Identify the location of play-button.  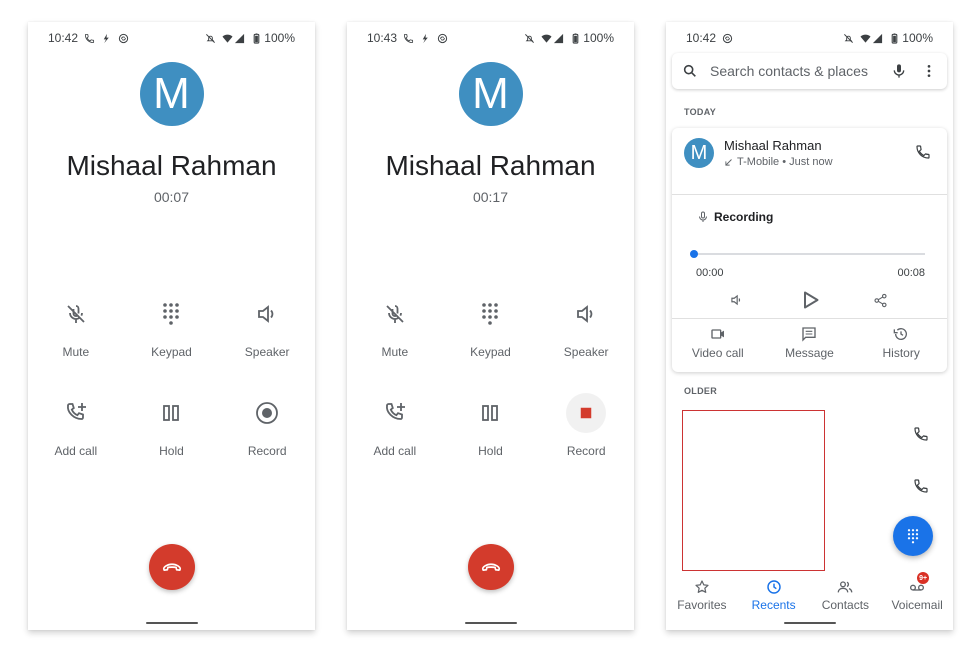
(810, 300).